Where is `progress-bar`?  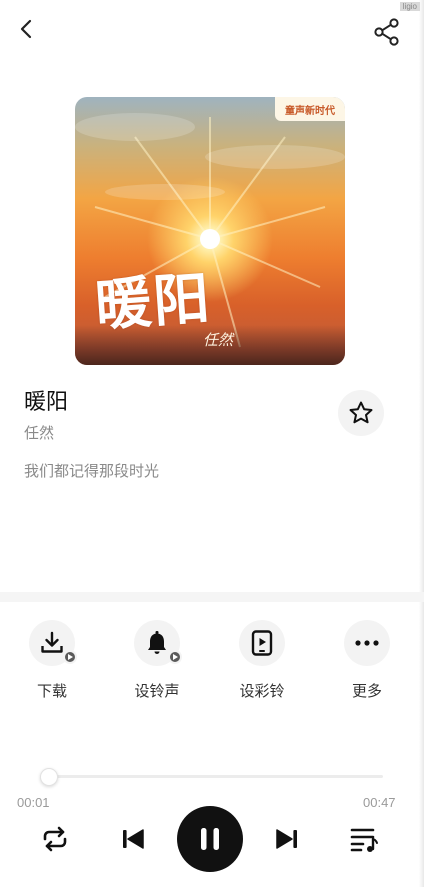 progress-bar is located at coordinates (212, 776).